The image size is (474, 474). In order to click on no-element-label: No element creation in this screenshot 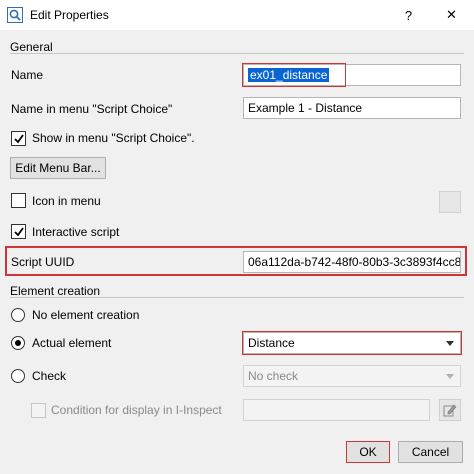, I will do `click(86, 315)`.